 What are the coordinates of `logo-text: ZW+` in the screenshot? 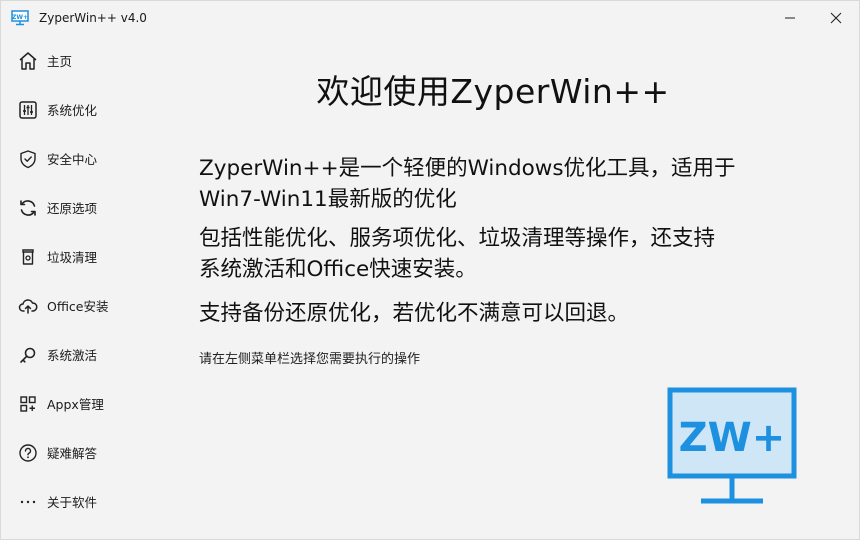 It's located at (732, 438).